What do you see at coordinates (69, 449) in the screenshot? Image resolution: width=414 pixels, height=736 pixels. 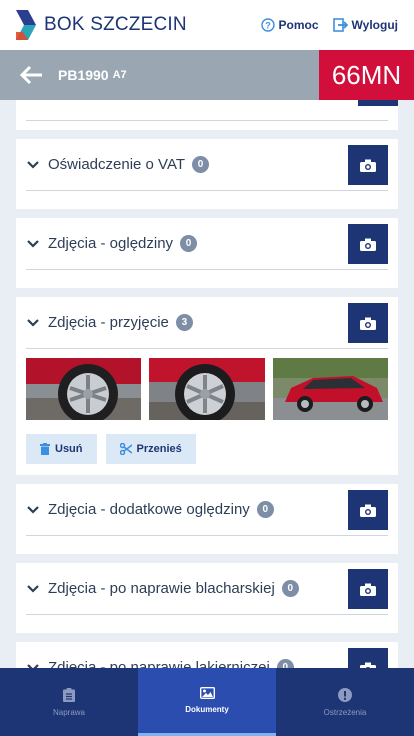 I see `delete-label: Usuń` at bounding box center [69, 449].